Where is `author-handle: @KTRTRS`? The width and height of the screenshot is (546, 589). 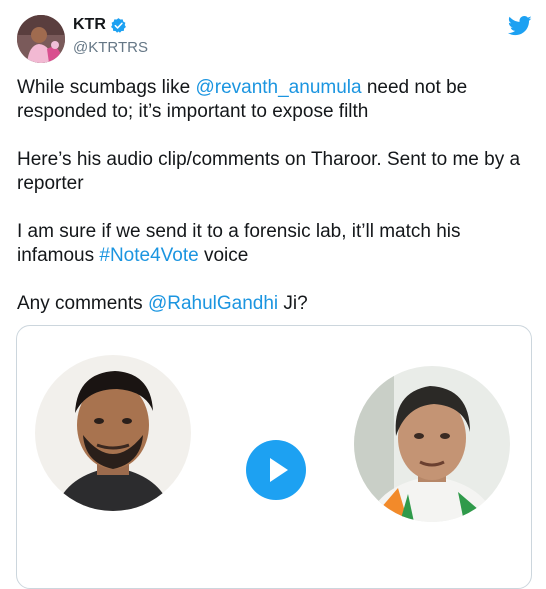 author-handle: @KTRTRS is located at coordinates (110, 47).